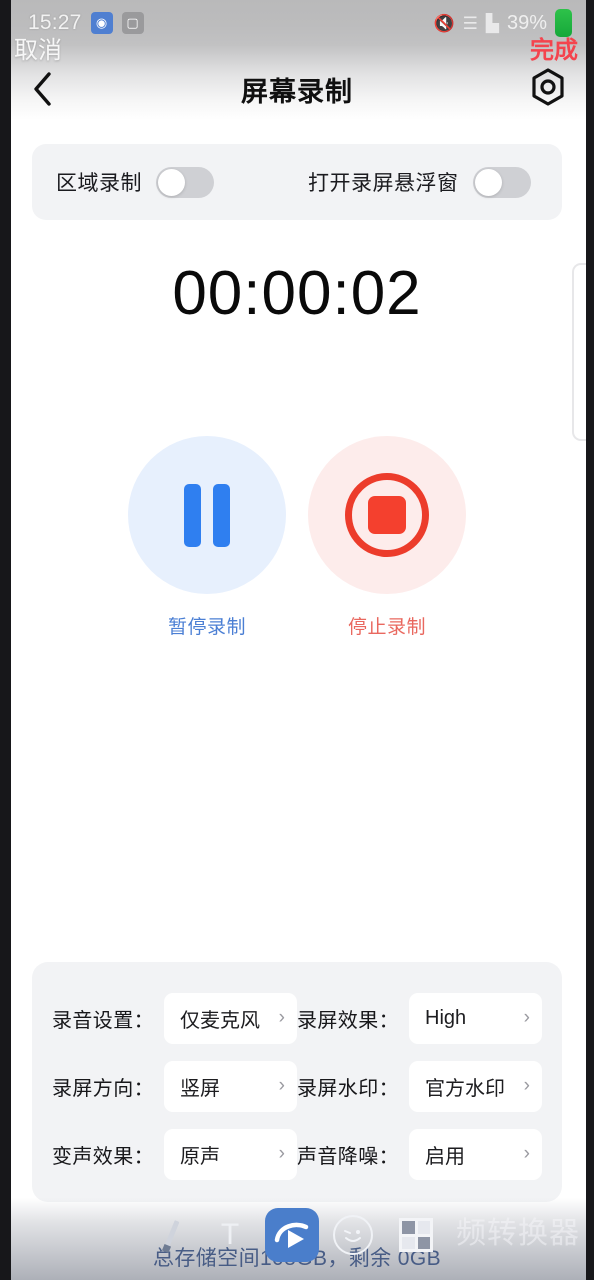 The image size is (594, 1280). I want to click on region-record-switch, so click(185, 182).